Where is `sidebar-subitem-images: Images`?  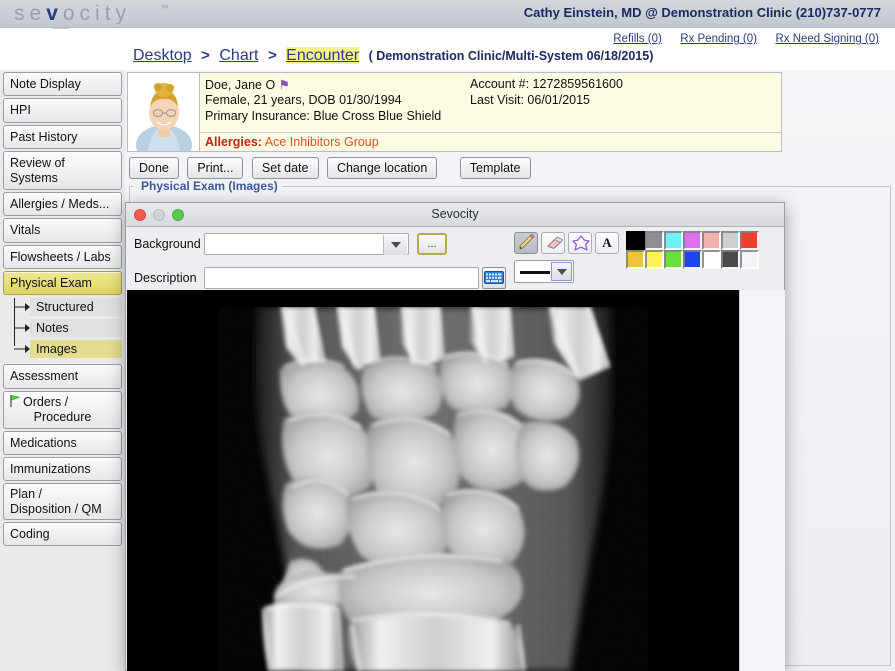
sidebar-subitem-images: Images is located at coordinates (68, 349).